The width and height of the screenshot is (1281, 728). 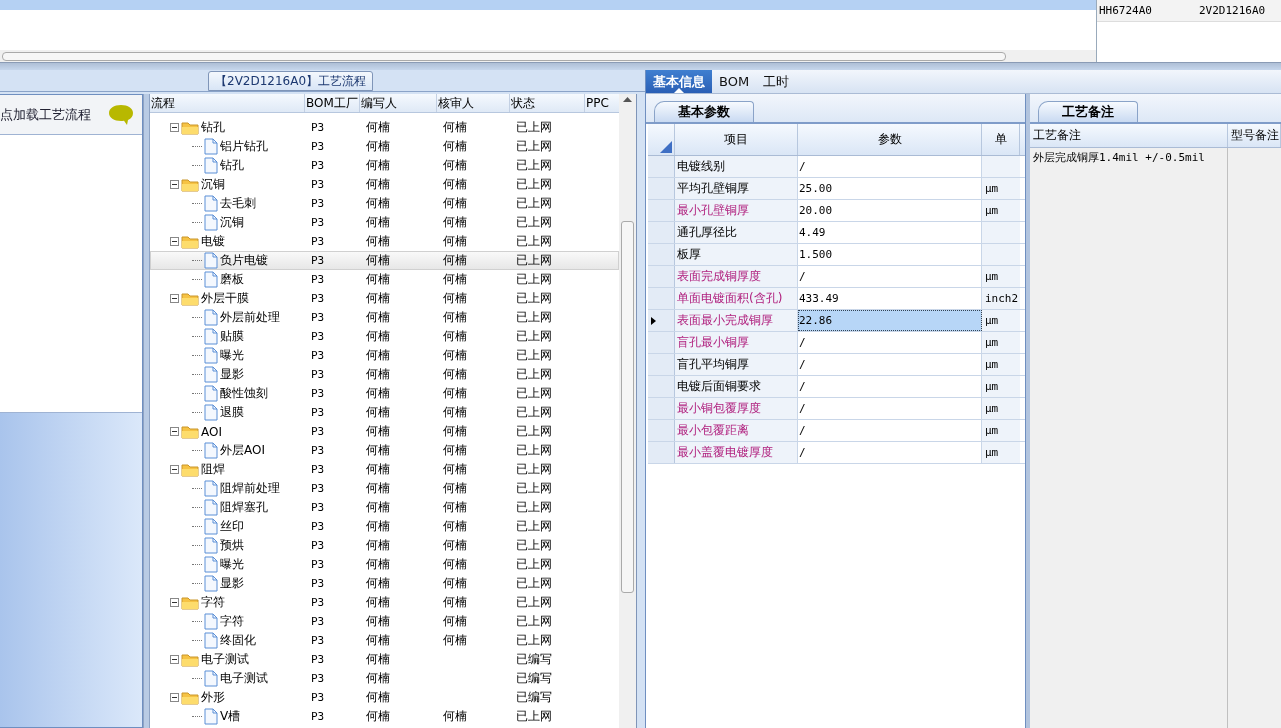 What do you see at coordinates (244, 393) in the screenshot?
I see `step-name: 酸性蚀刻` at bounding box center [244, 393].